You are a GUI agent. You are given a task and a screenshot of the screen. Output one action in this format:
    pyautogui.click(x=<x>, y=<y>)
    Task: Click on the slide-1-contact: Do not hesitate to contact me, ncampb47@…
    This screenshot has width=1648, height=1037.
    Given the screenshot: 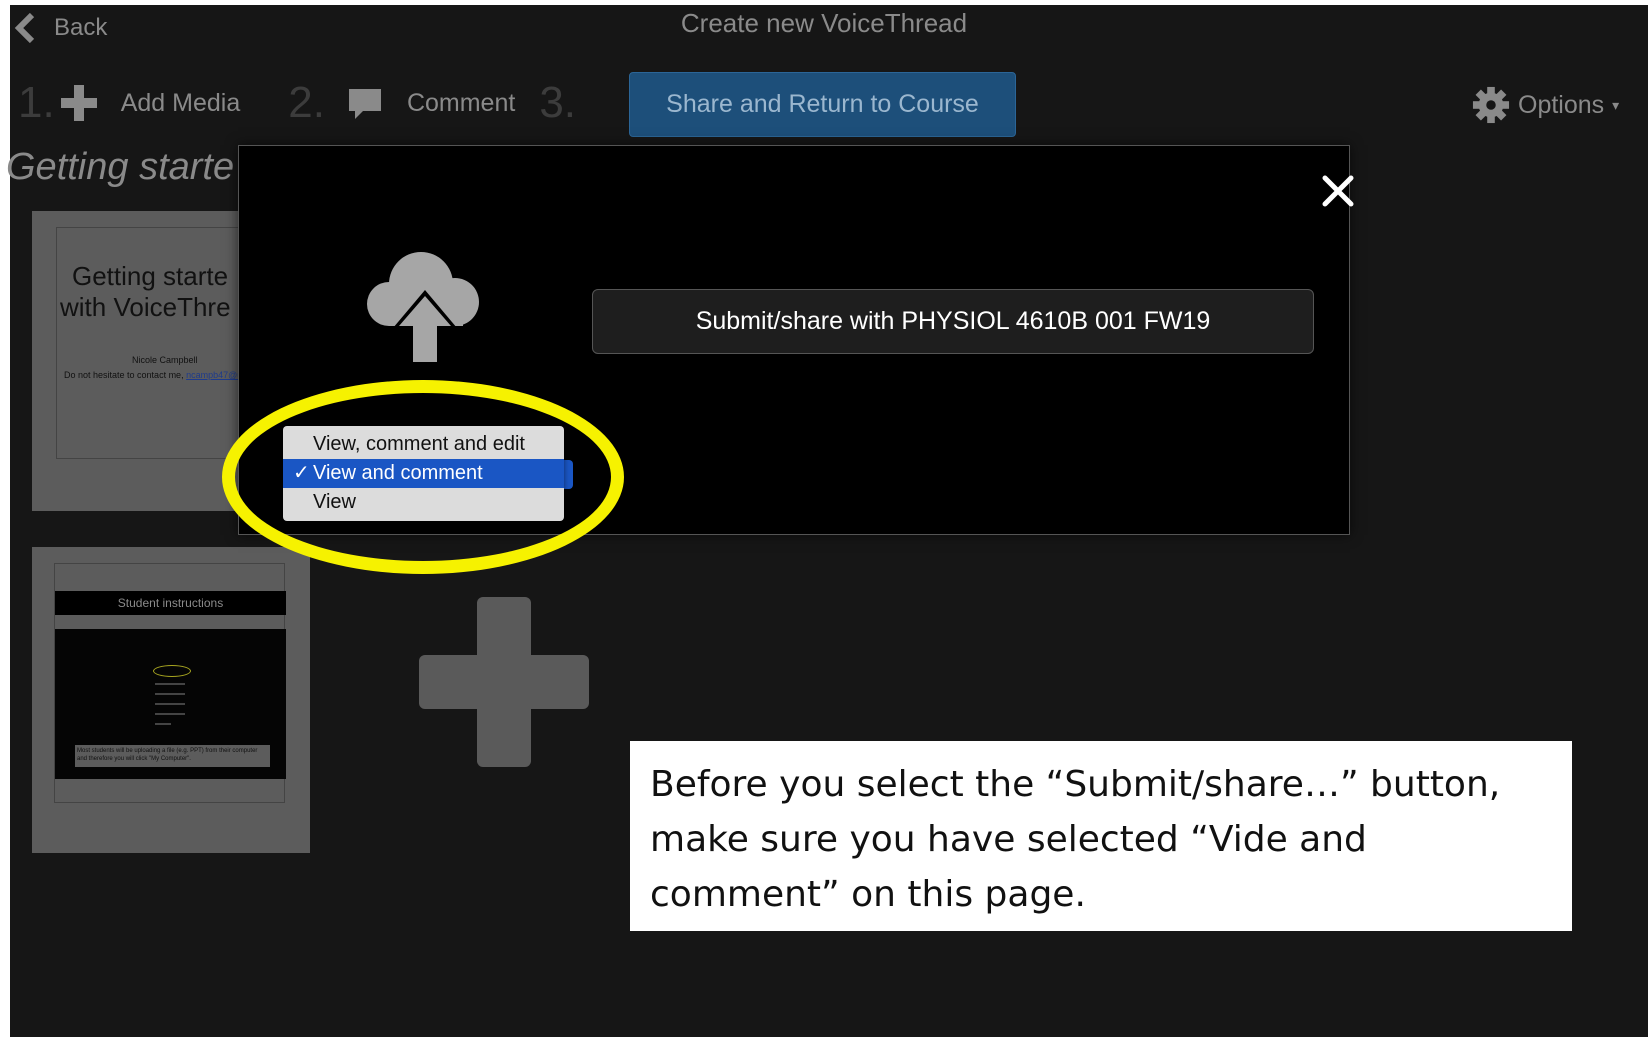 What is the action you would take?
    pyautogui.click(x=153, y=375)
    